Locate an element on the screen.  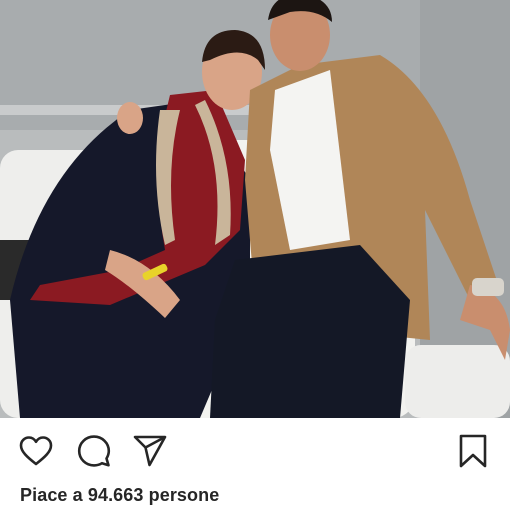
comment-button is located at coordinates (94, 451).